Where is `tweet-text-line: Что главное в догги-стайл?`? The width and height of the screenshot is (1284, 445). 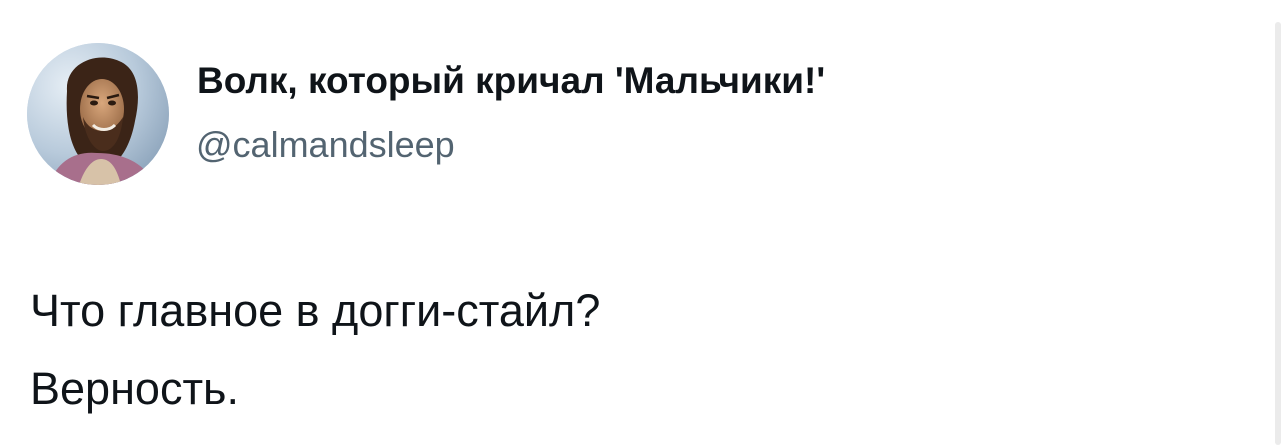 tweet-text-line: Что главное в догги-стайл? is located at coordinates (315, 310).